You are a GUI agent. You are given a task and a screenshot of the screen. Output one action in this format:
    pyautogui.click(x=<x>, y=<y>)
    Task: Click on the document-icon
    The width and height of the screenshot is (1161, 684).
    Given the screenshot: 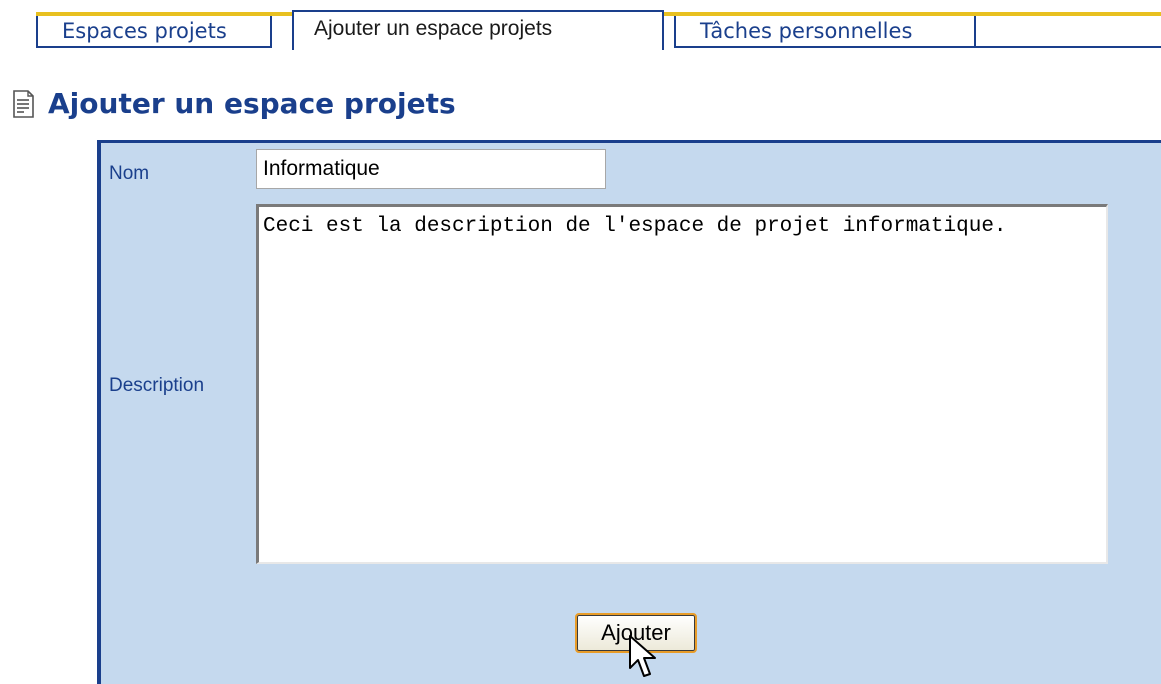 What is the action you would take?
    pyautogui.click(x=23, y=104)
    